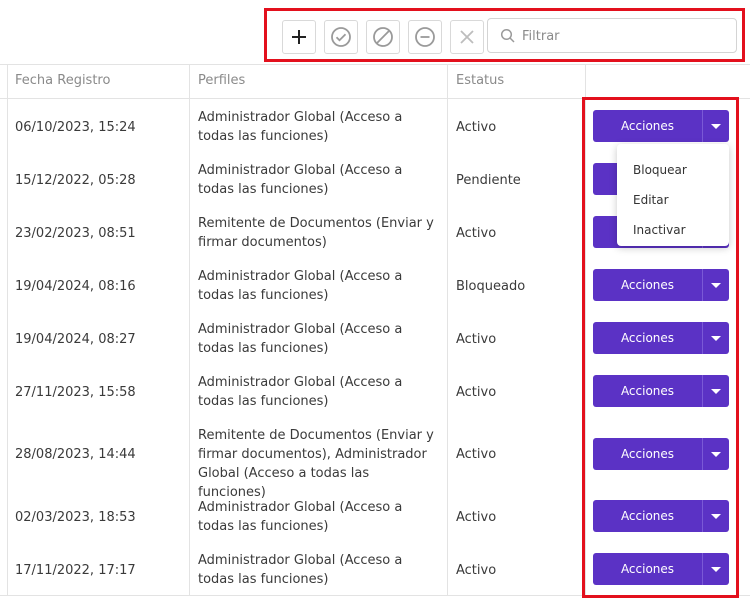 This screenshot has width=750, height=609. I want to click on cell-fecha: 28/08/2023, 14:44, so click(75, 454).